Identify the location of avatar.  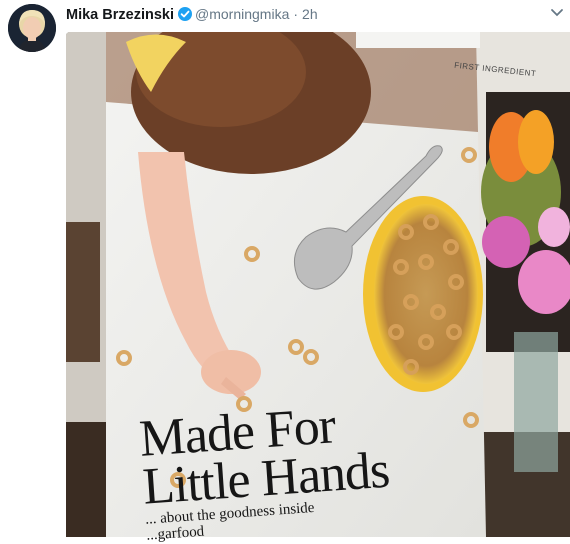
(32, 28).